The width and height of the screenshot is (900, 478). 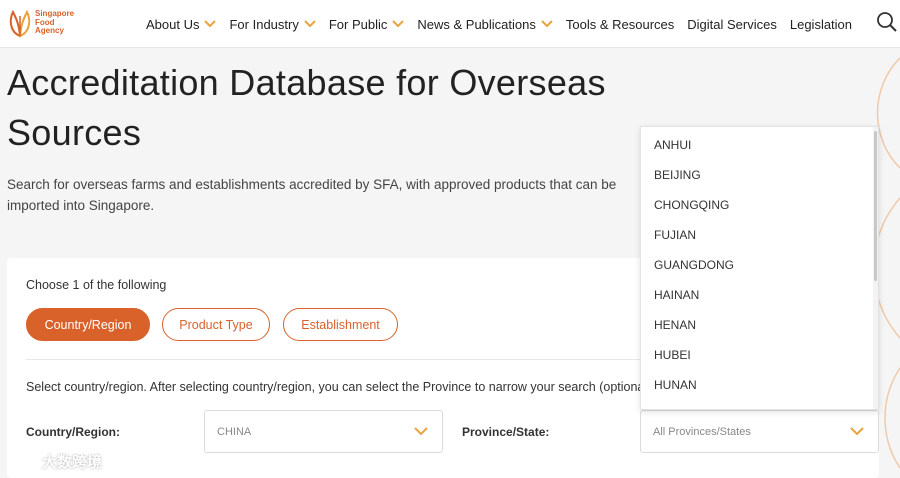 I want to click on province-state-value: All Provinces/States, so click(x=702, y=431).